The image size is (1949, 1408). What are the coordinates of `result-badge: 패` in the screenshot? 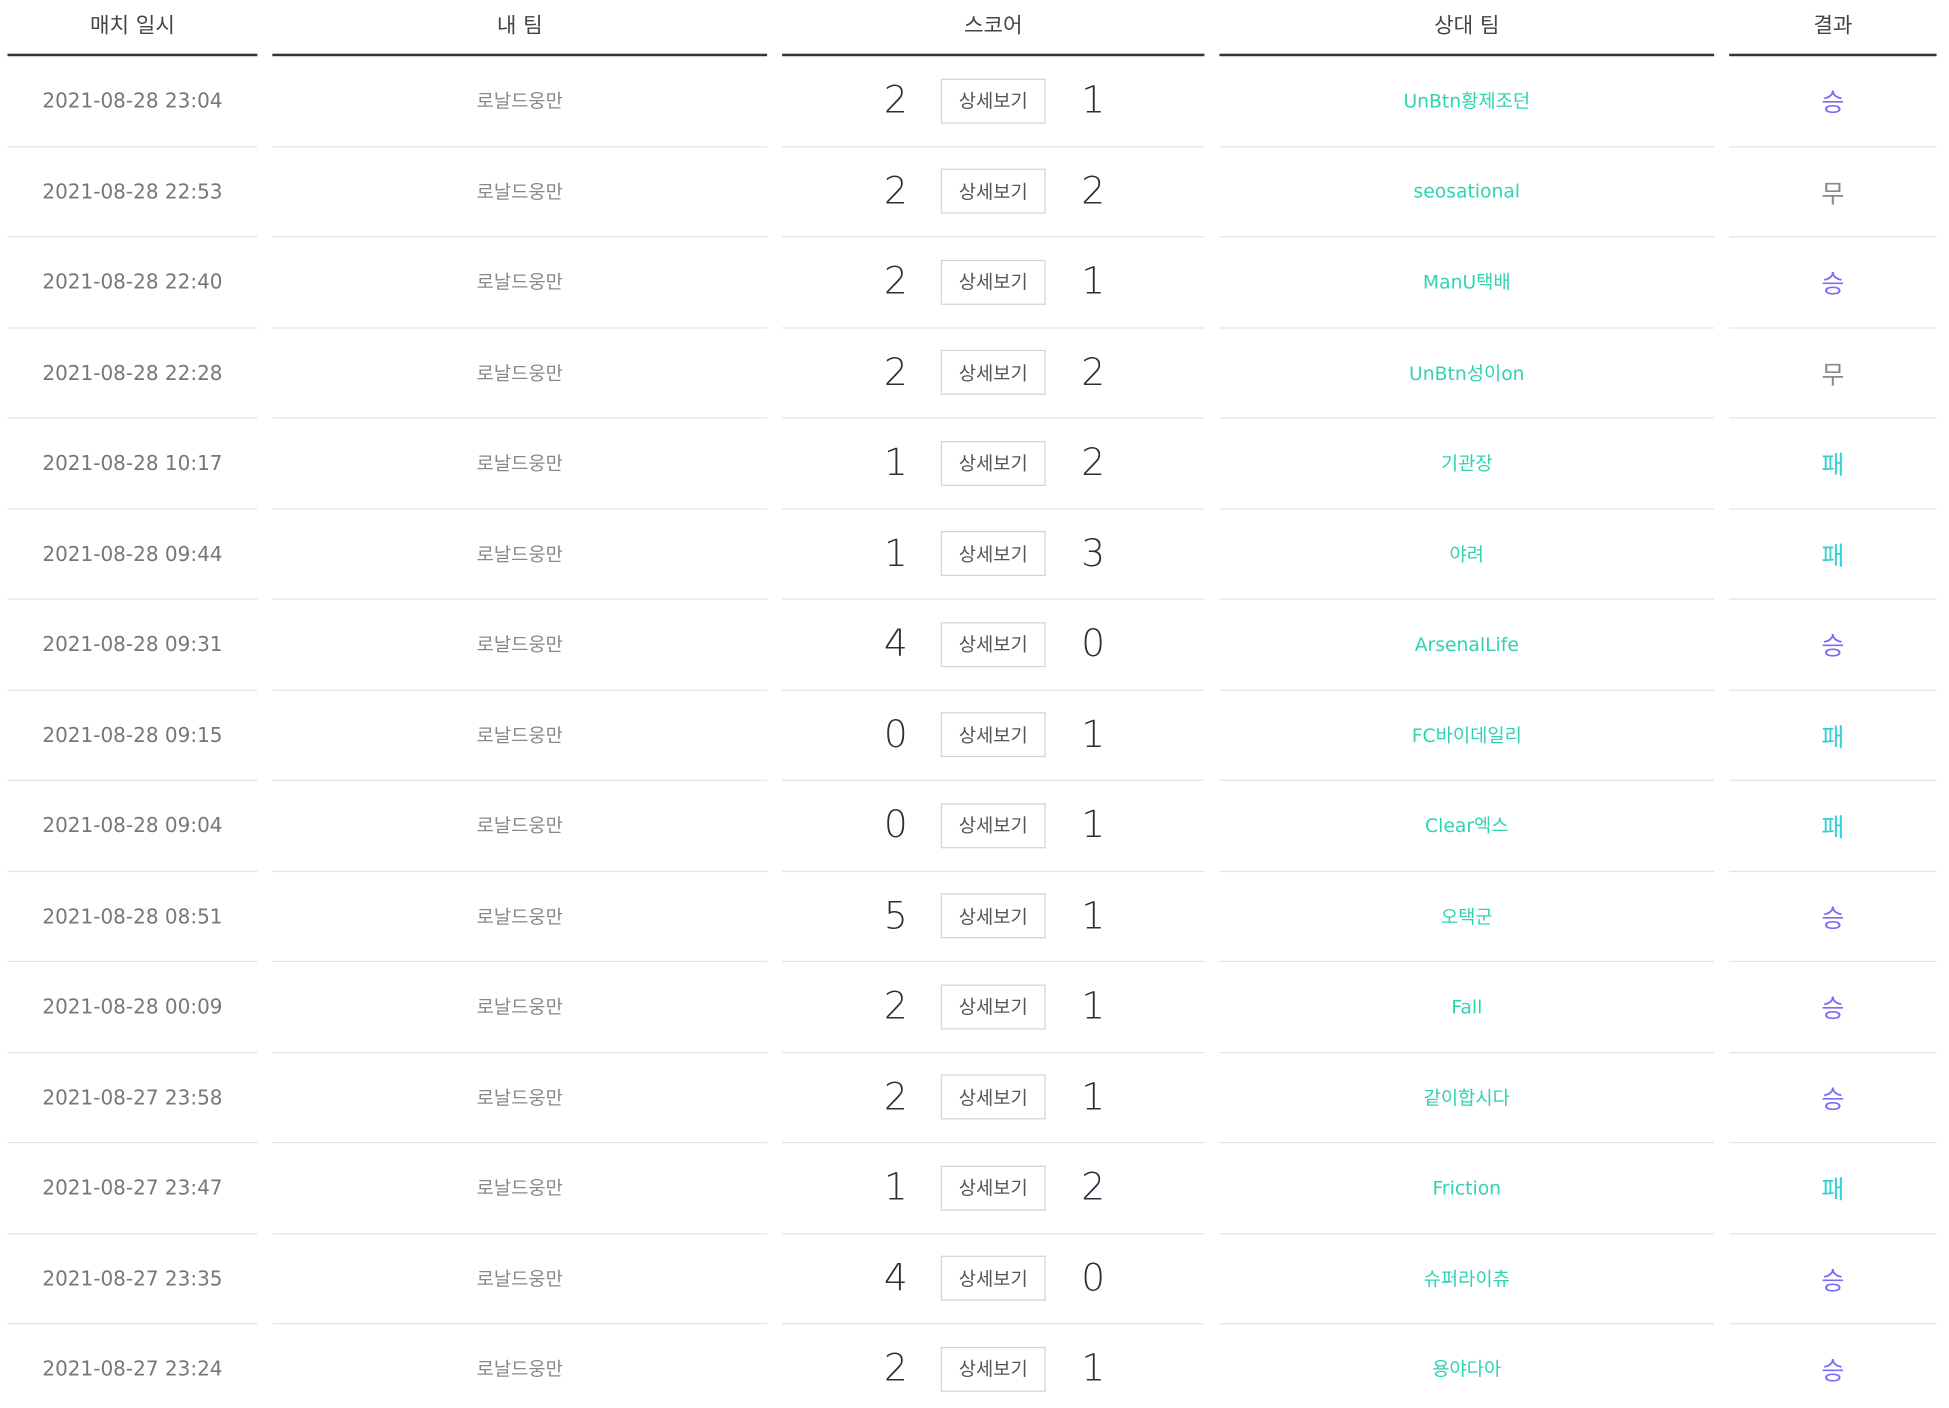 It's located at (1833, 736).